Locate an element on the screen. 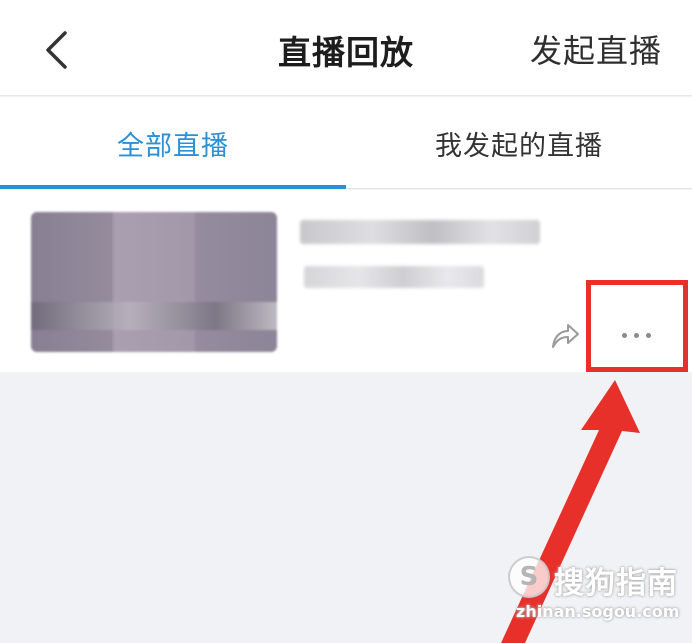 This screenshot has width=692, height=643. sogou-watermark: S 搜狗指南 zhinan.sogou.com is located at coordinates (598, 596).